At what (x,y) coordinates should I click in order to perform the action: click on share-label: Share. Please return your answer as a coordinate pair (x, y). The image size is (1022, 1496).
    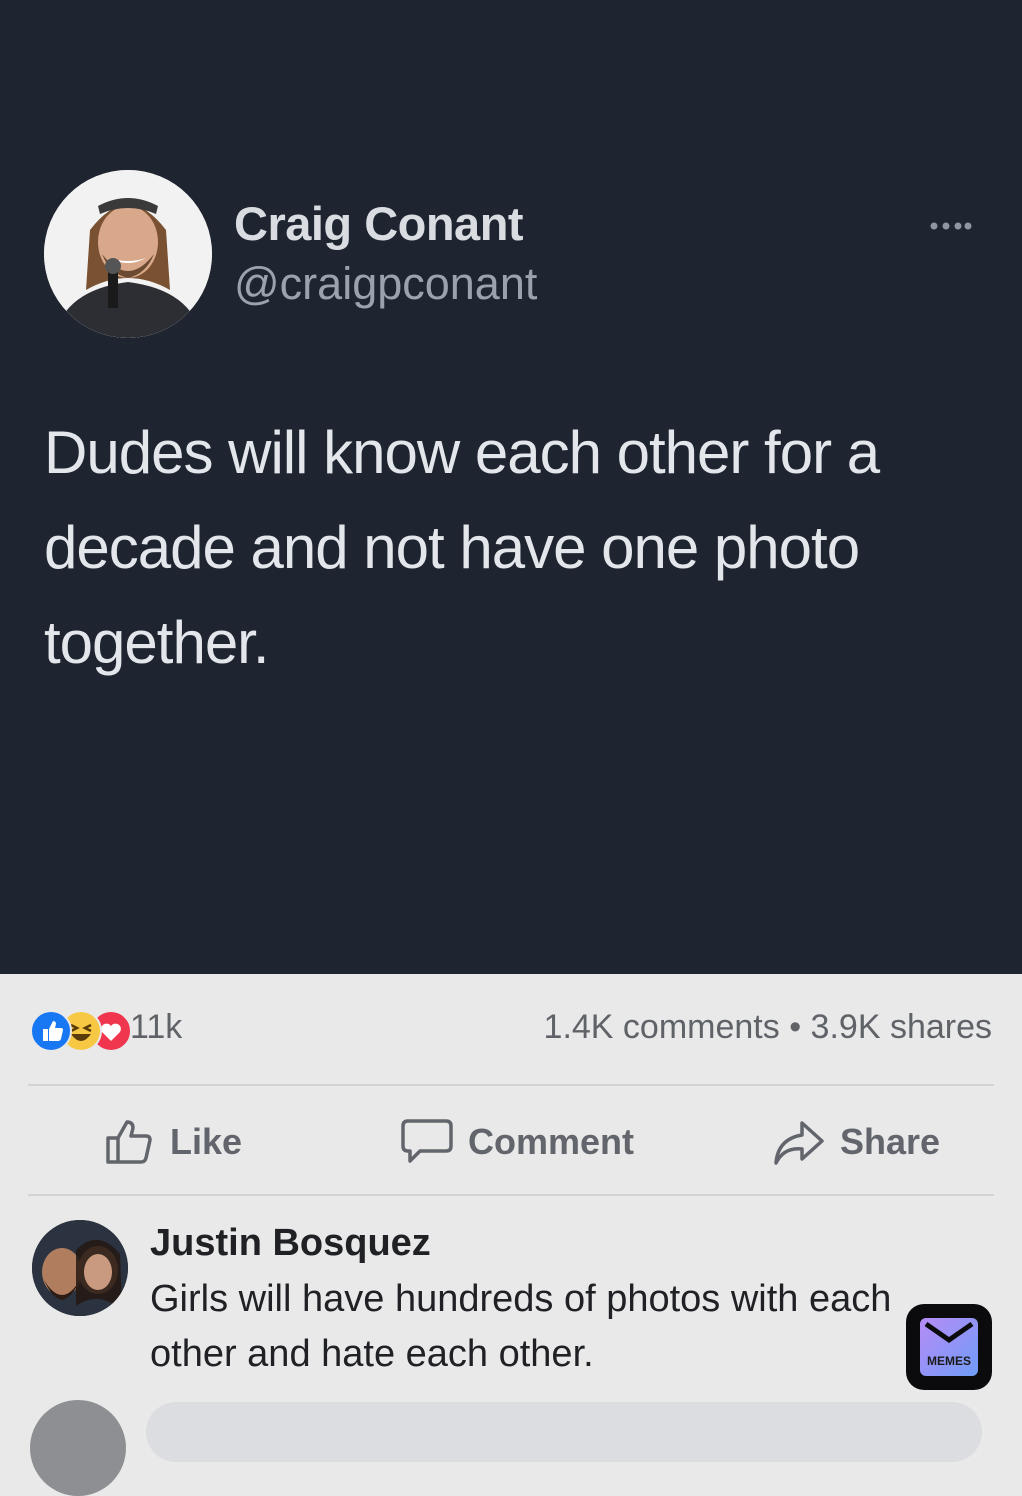
    Looking at the image, I should click on (890, 1141).